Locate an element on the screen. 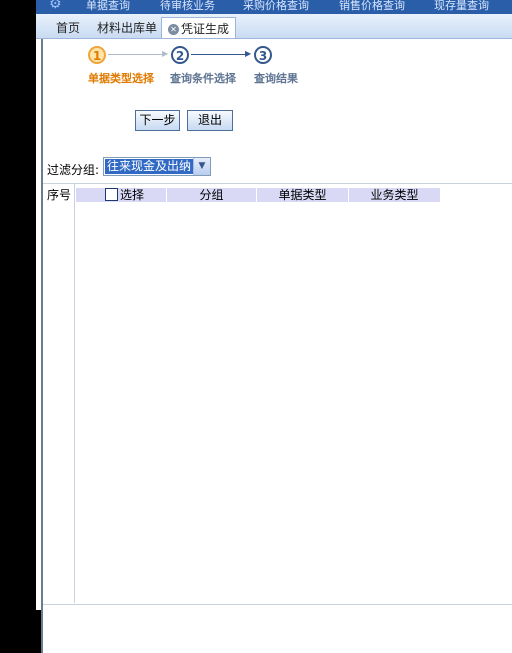  next-step-button: 下一步 is located at coordinates (157, 120).